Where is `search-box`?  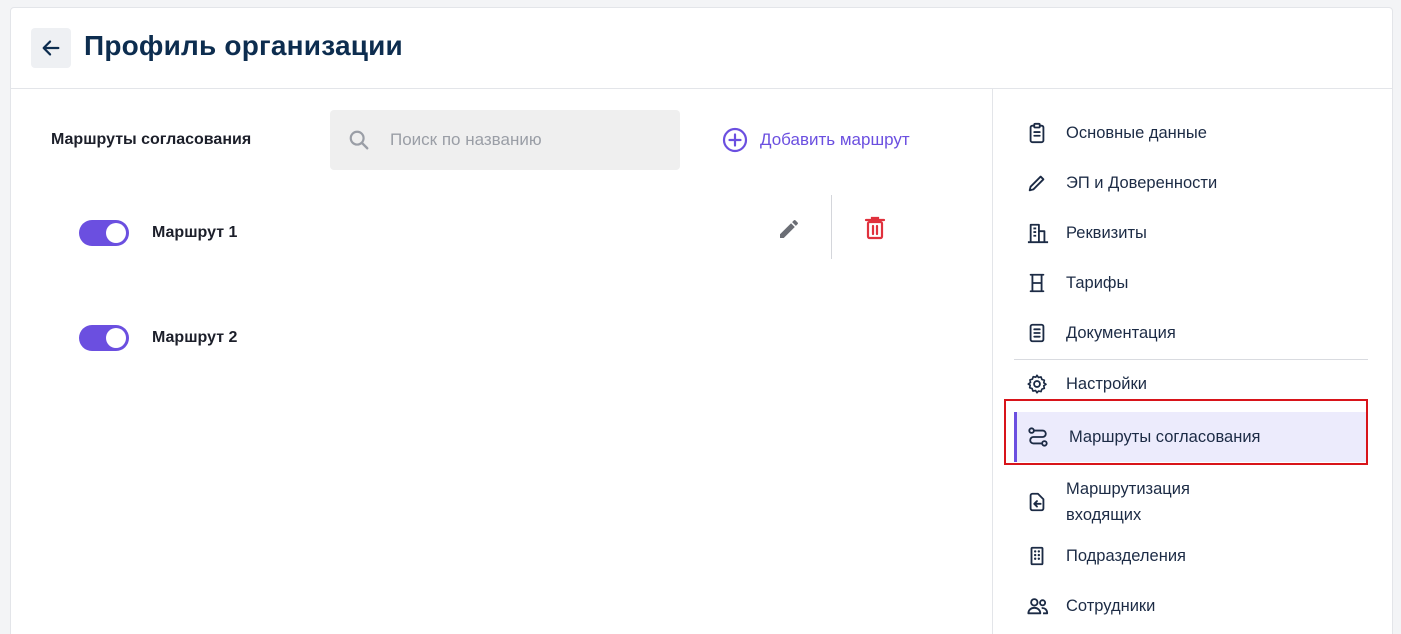 search-box is located at coordinates (505, 140).